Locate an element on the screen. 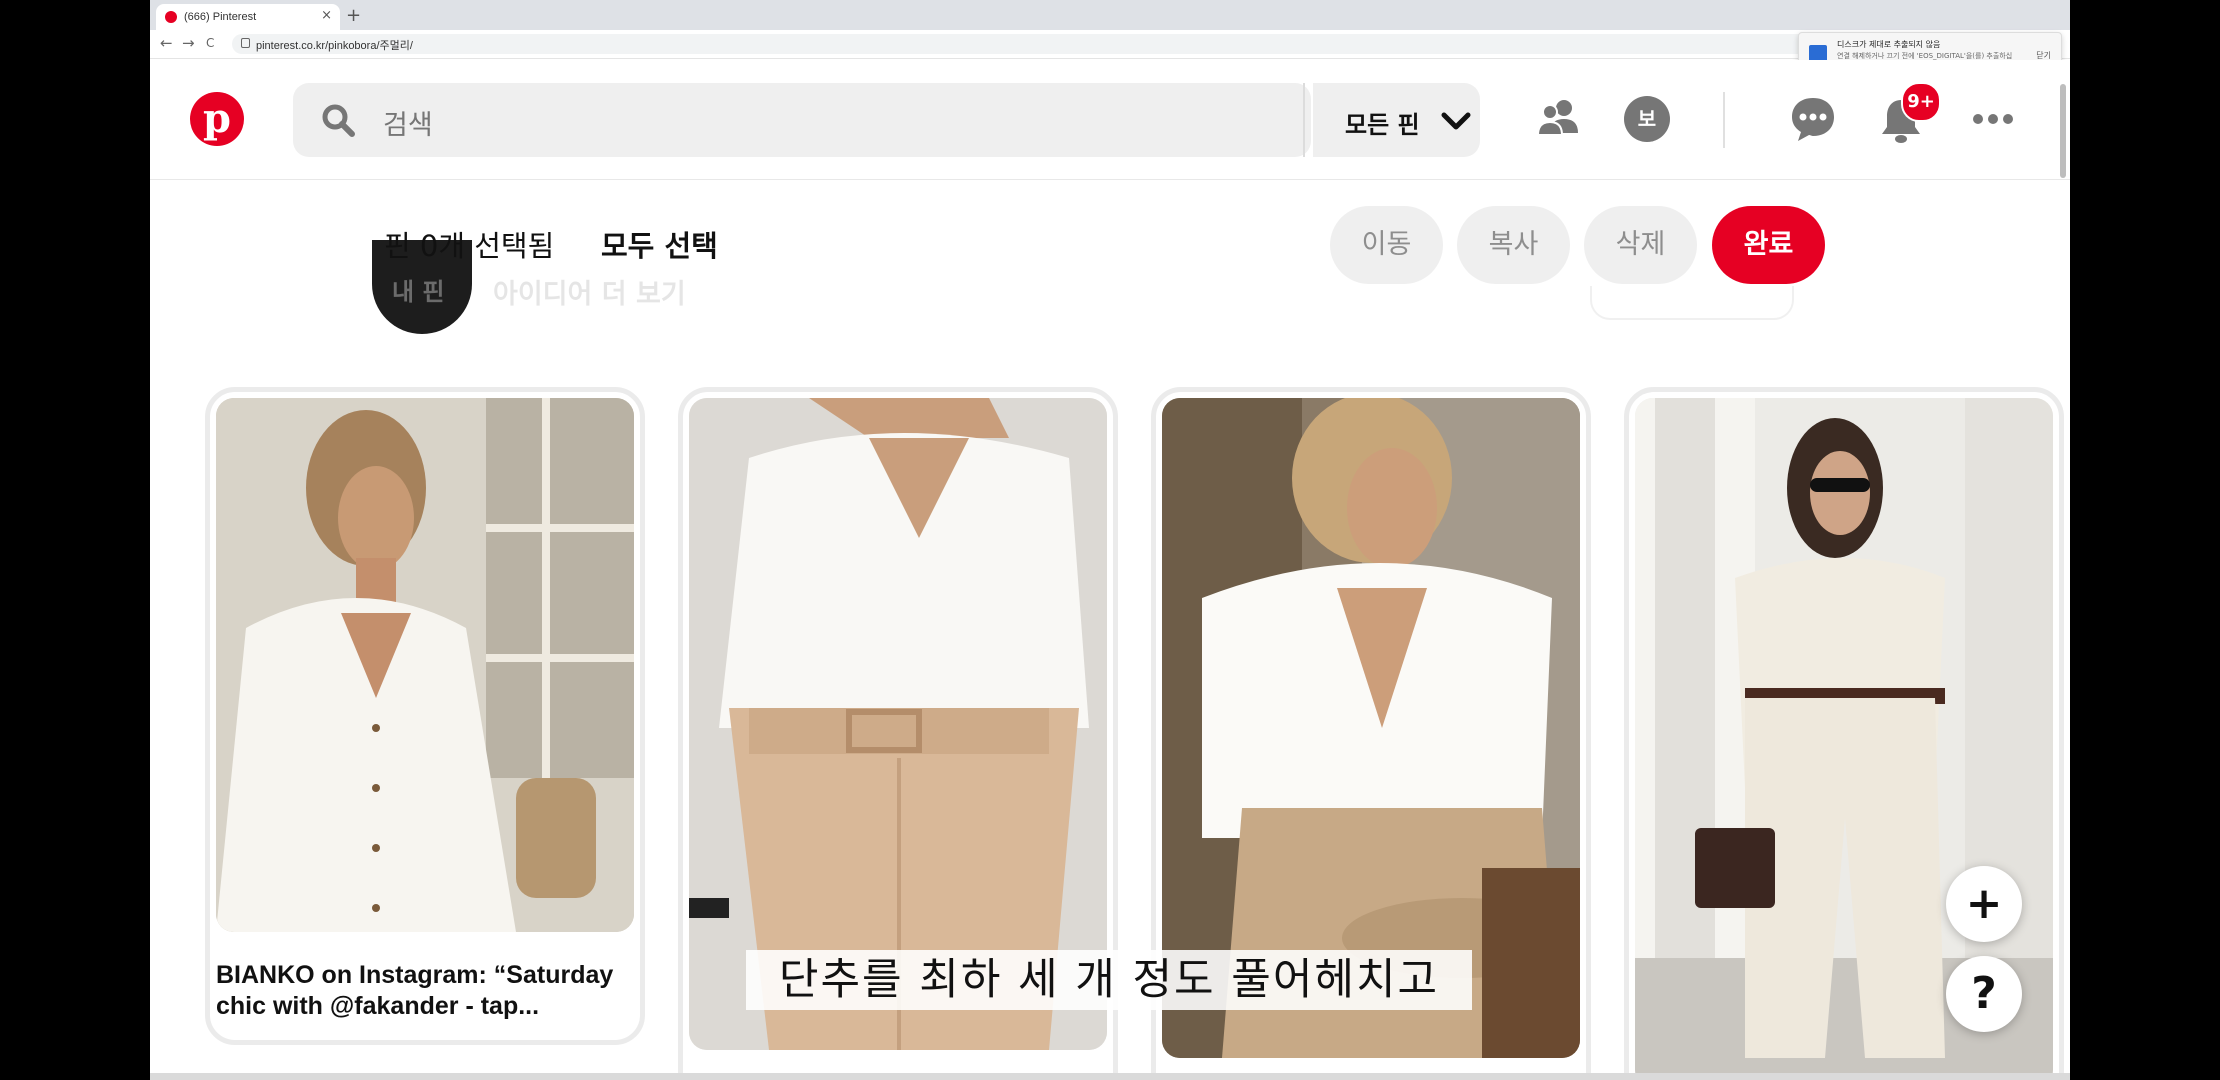 This screenshot has width=2220, height=1080. filter-dropdown: 모든 핀 is located at coordinates (1396, 120).